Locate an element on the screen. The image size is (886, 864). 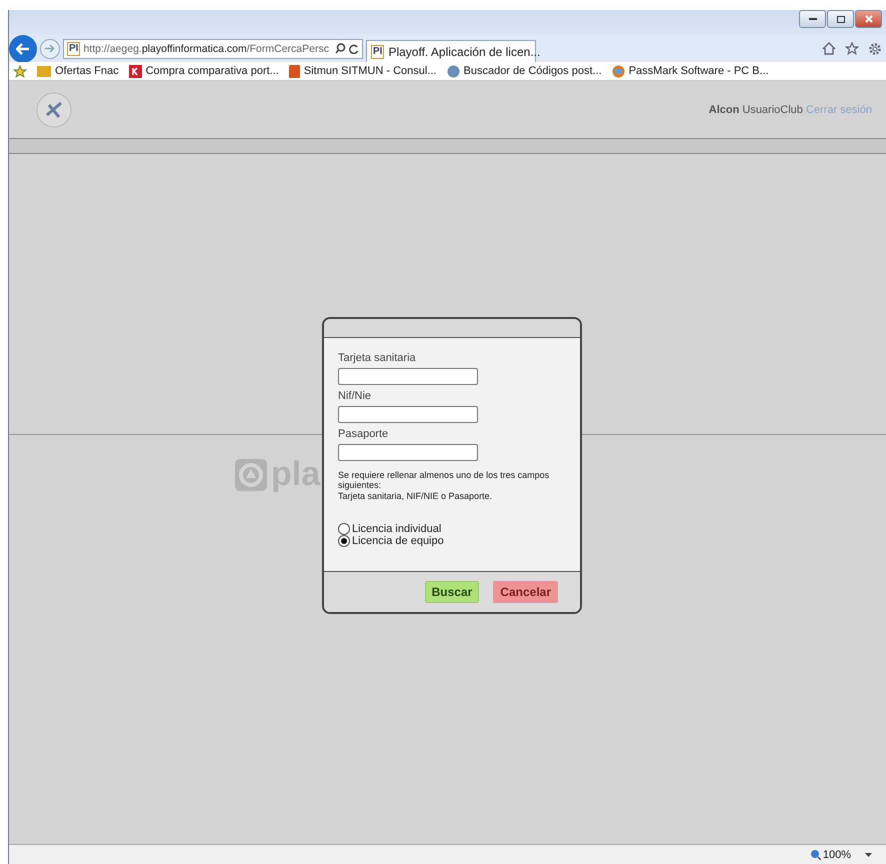
field-label: Nif/Nie is located at coordinates (355, 396).